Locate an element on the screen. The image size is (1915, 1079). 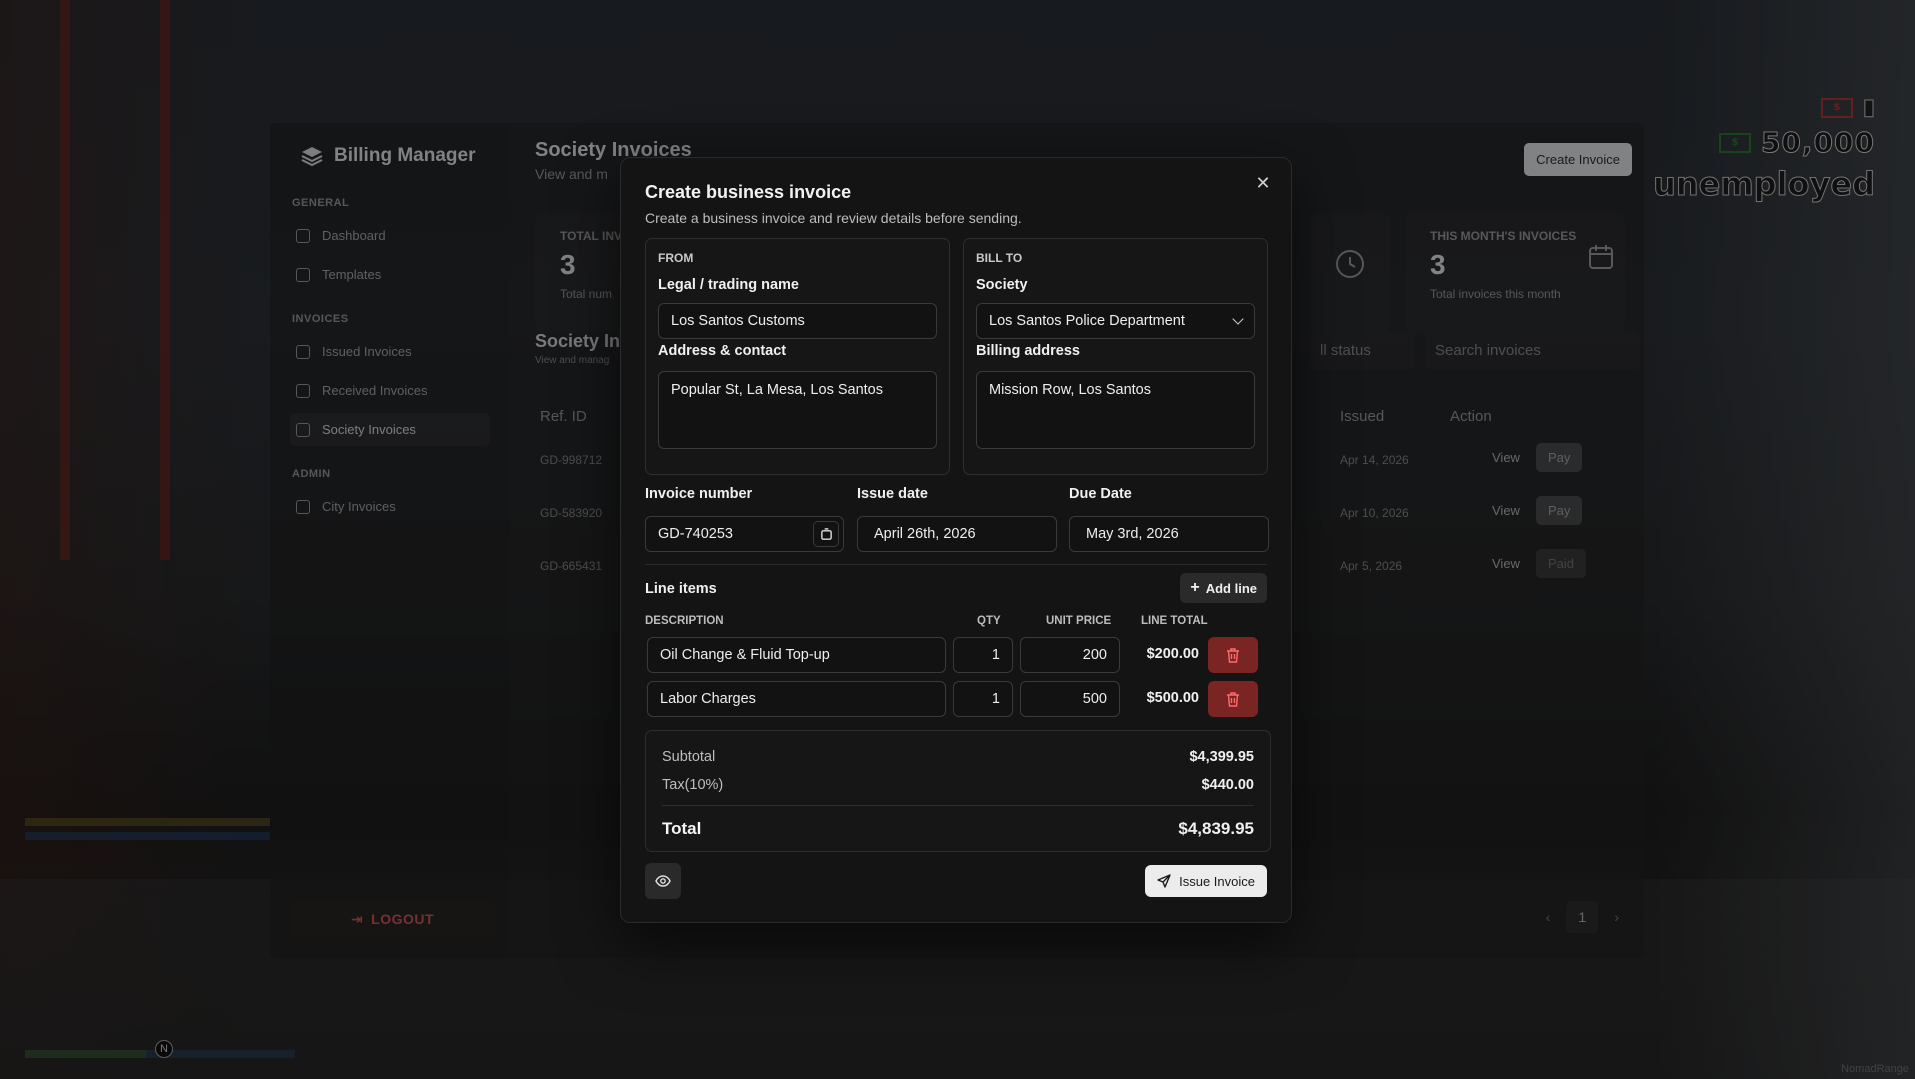
chevron-left-icon: ‹ is located at coordinates (1548, 917).